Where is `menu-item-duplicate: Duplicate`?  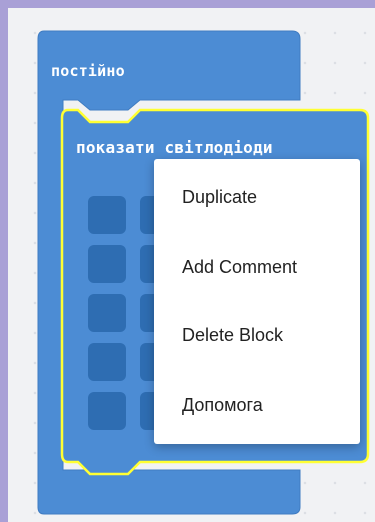
menu-item-duplicate: Duplicate is located at coordinates (219, 197).